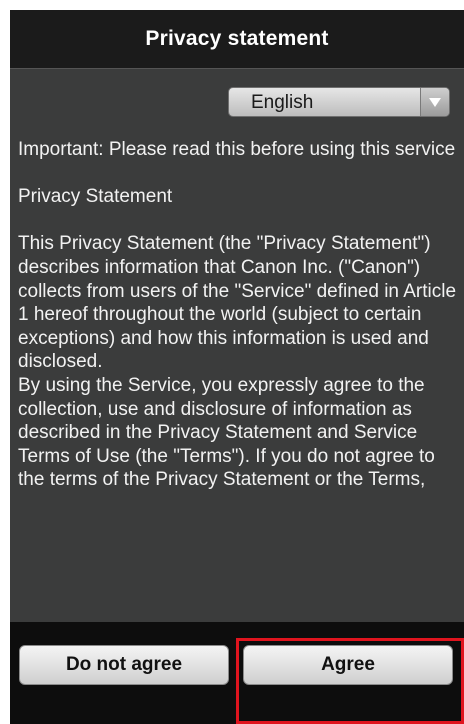 The image size is (464, 724). What do you see at coordinates (282, 102) in the screenshot?
I see `language-select-value: English` at bounding box center [282, 102].